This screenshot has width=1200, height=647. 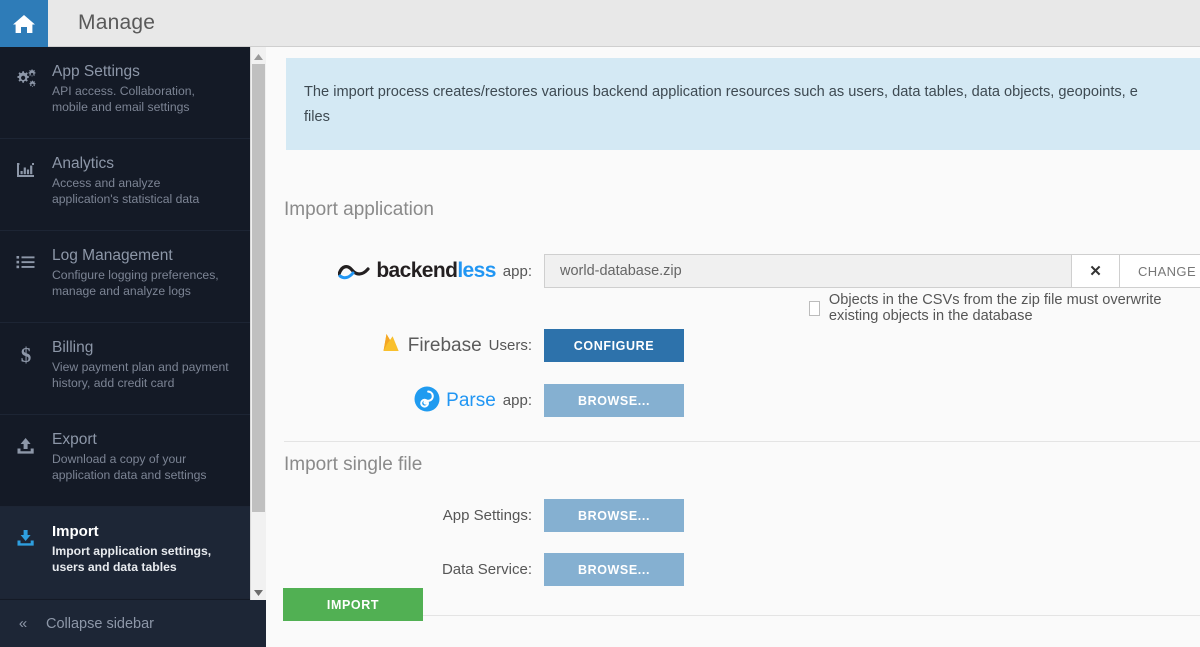 What do you see at coordinates (600, 23) in the screenshot?
I see `top-bar: Manage` at bounding box center [600, 23].